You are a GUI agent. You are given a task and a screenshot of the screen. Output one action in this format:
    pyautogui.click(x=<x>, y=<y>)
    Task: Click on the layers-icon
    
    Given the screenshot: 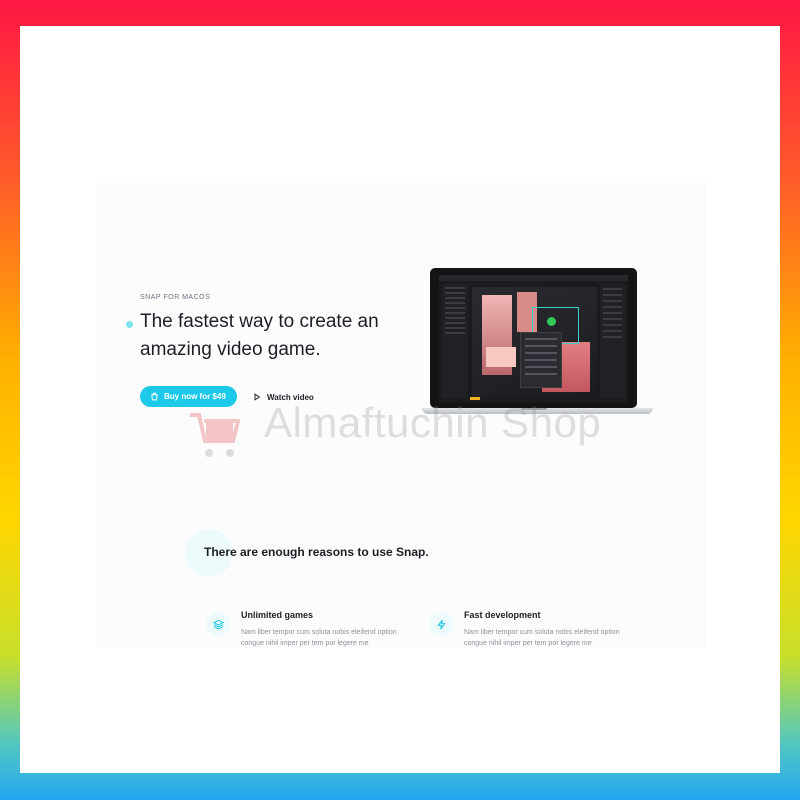 What is the action you would take?
    pyautogui.click(x=218, y=624)
    